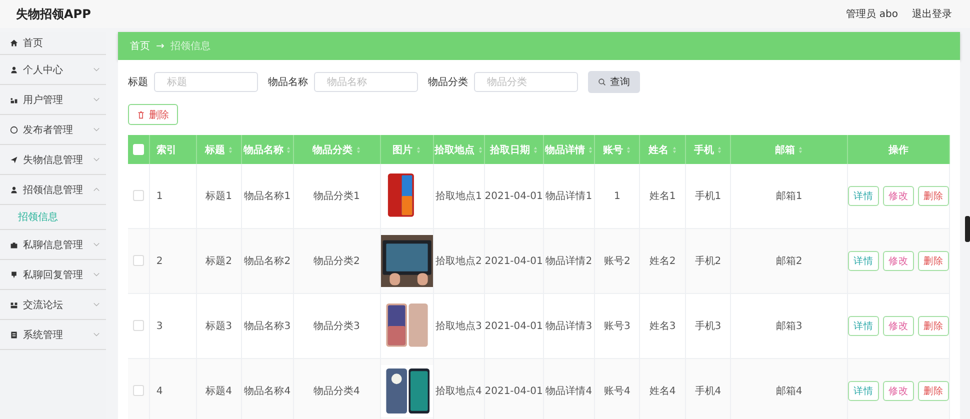  Describe the element at coordinates (166, 150) in the screenshot. I see `column-header: 索引` at that location.